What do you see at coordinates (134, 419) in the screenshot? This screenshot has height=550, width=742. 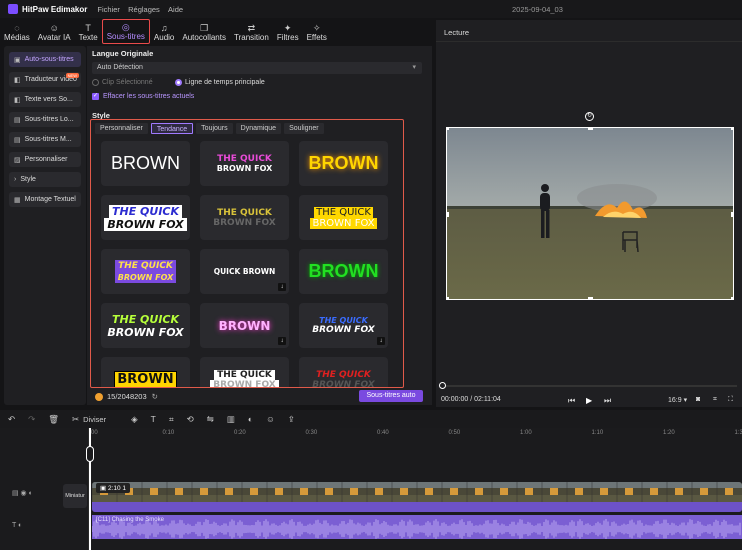 I see `shield-icon: ◈` at bounding box center [134, 419].